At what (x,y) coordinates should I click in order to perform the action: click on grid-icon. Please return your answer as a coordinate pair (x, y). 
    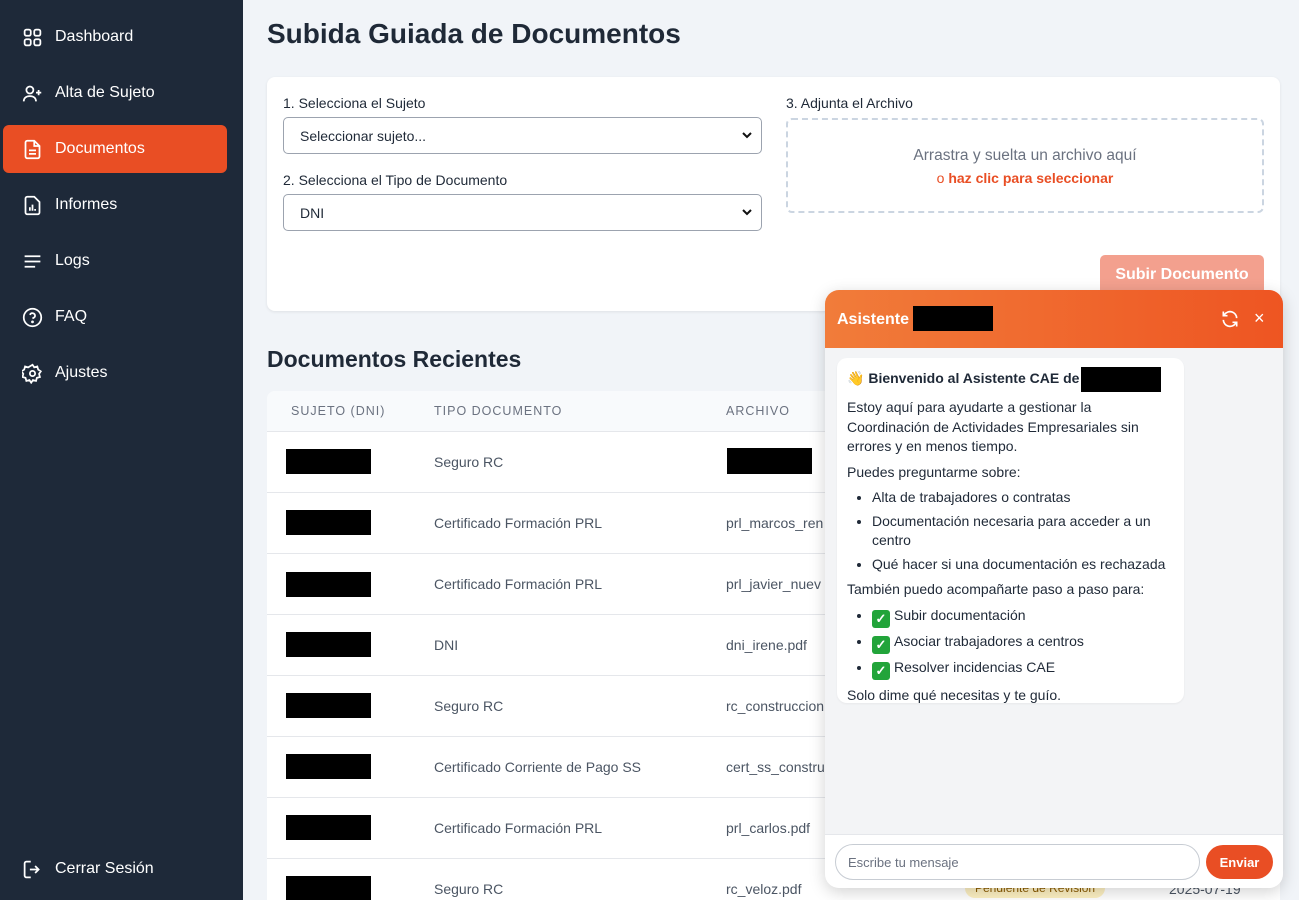
    Looking at the image, I should click on (32, 37).